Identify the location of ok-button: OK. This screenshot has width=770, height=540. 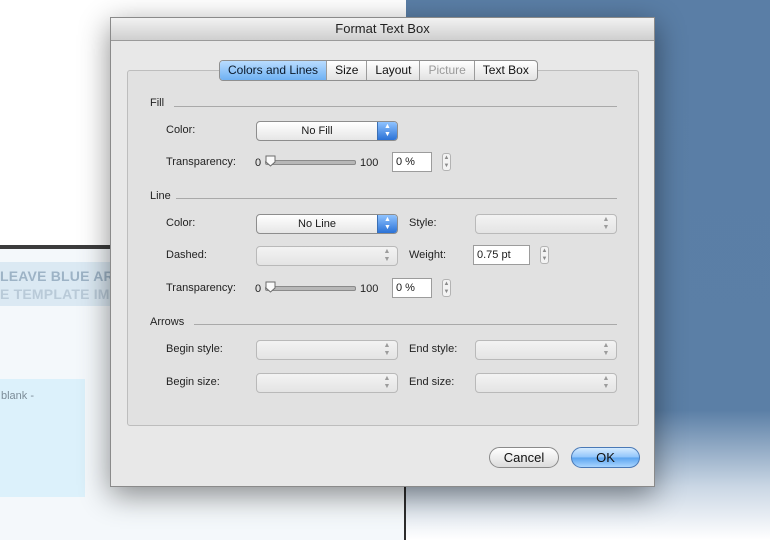
(605, 457).